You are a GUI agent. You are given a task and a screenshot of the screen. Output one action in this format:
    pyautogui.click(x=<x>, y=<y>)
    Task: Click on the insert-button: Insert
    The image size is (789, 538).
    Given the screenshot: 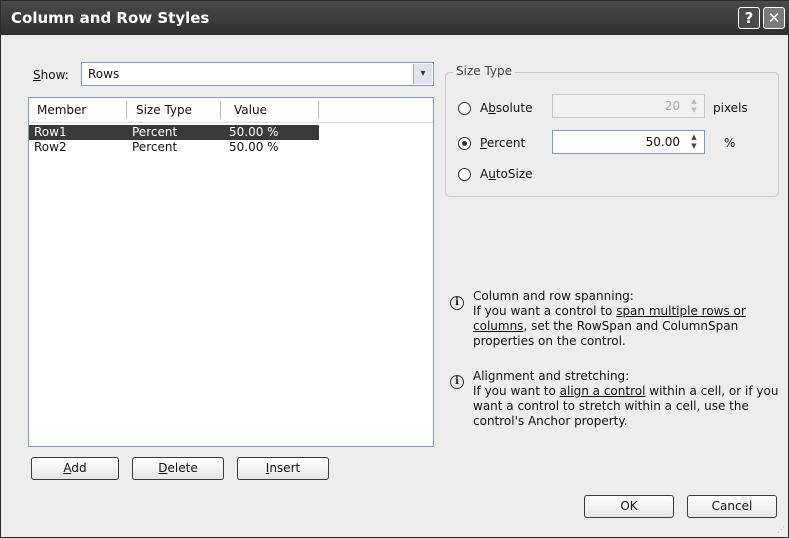 What is the action you would take?
    pyautogui.click(x=283, y=468)
    